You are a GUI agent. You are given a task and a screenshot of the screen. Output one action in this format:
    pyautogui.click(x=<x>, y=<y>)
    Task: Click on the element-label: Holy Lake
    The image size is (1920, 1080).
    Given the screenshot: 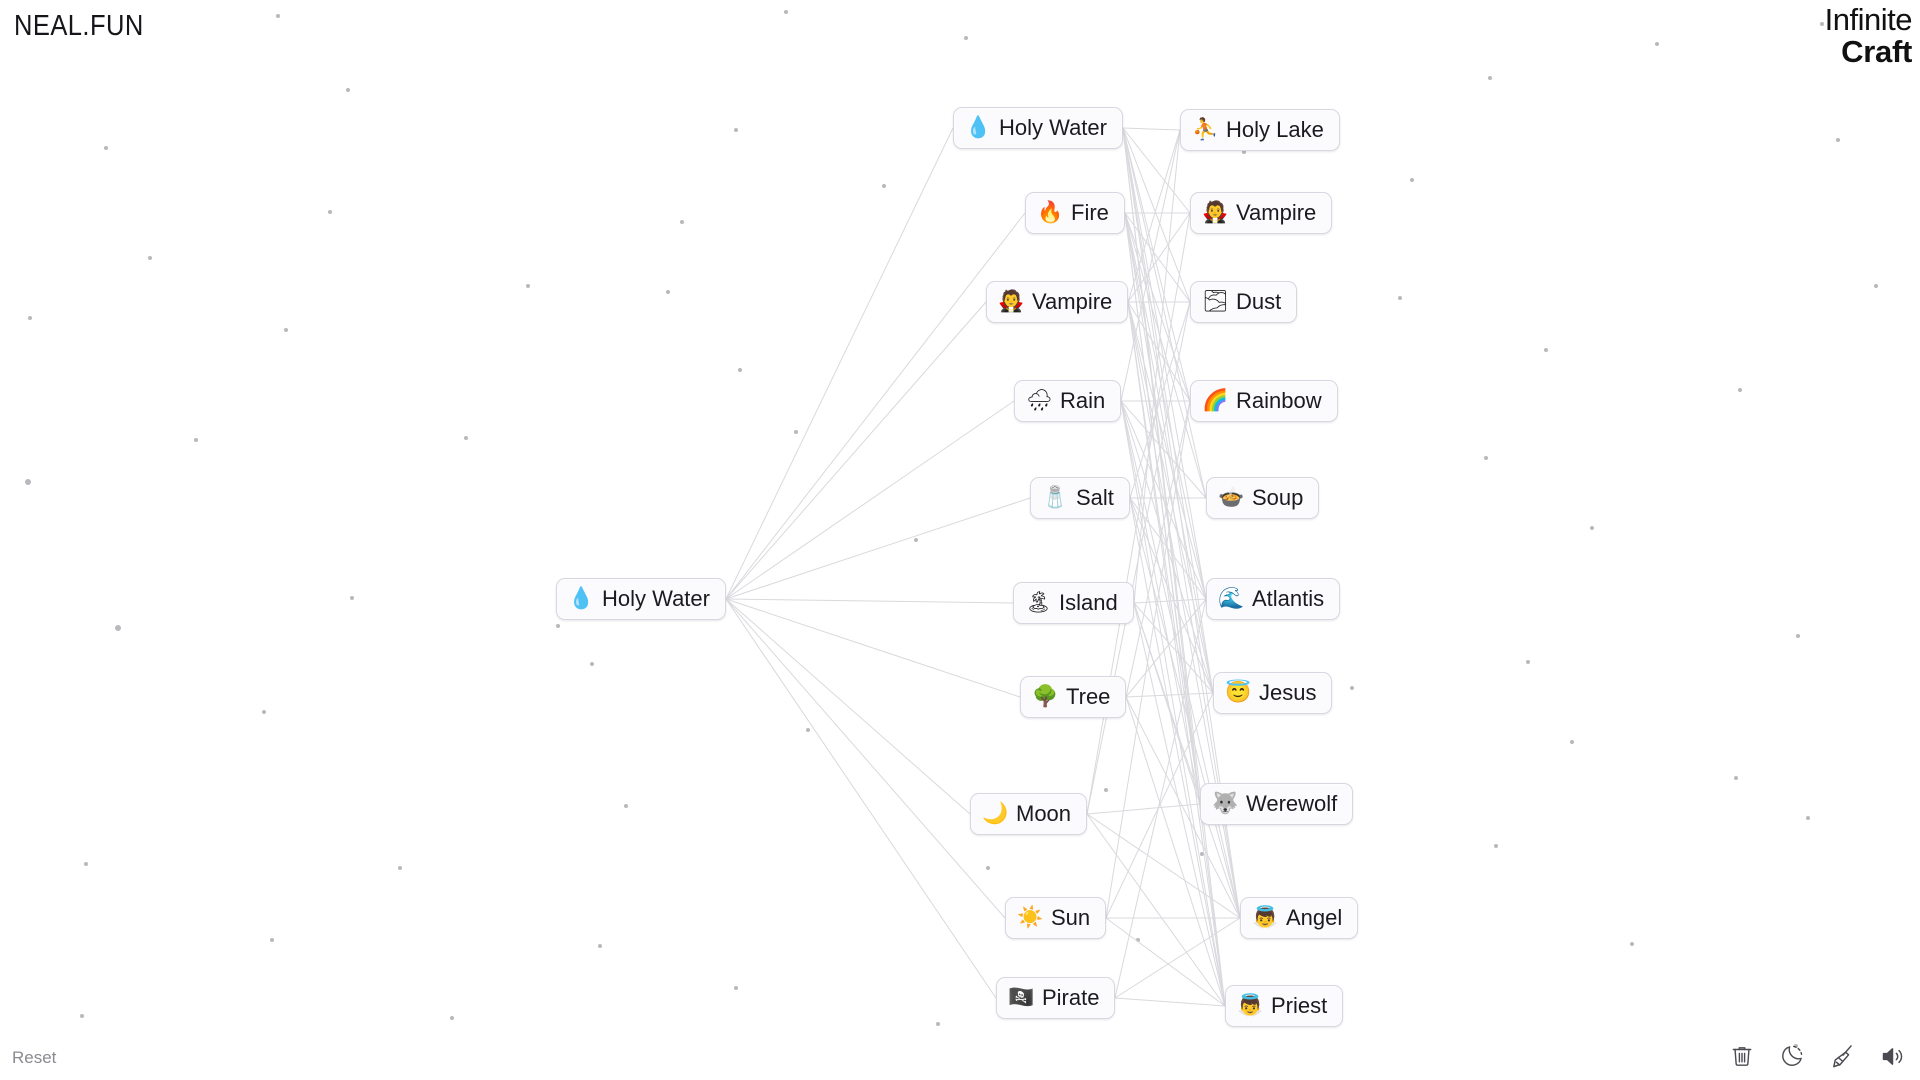 What is the action you would take?
    pyautogui.click(x=1275, y=129)
    